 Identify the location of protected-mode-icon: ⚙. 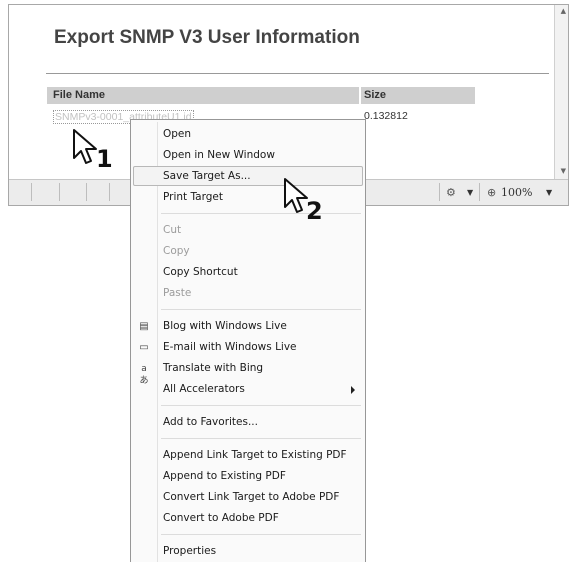
(451, 192).